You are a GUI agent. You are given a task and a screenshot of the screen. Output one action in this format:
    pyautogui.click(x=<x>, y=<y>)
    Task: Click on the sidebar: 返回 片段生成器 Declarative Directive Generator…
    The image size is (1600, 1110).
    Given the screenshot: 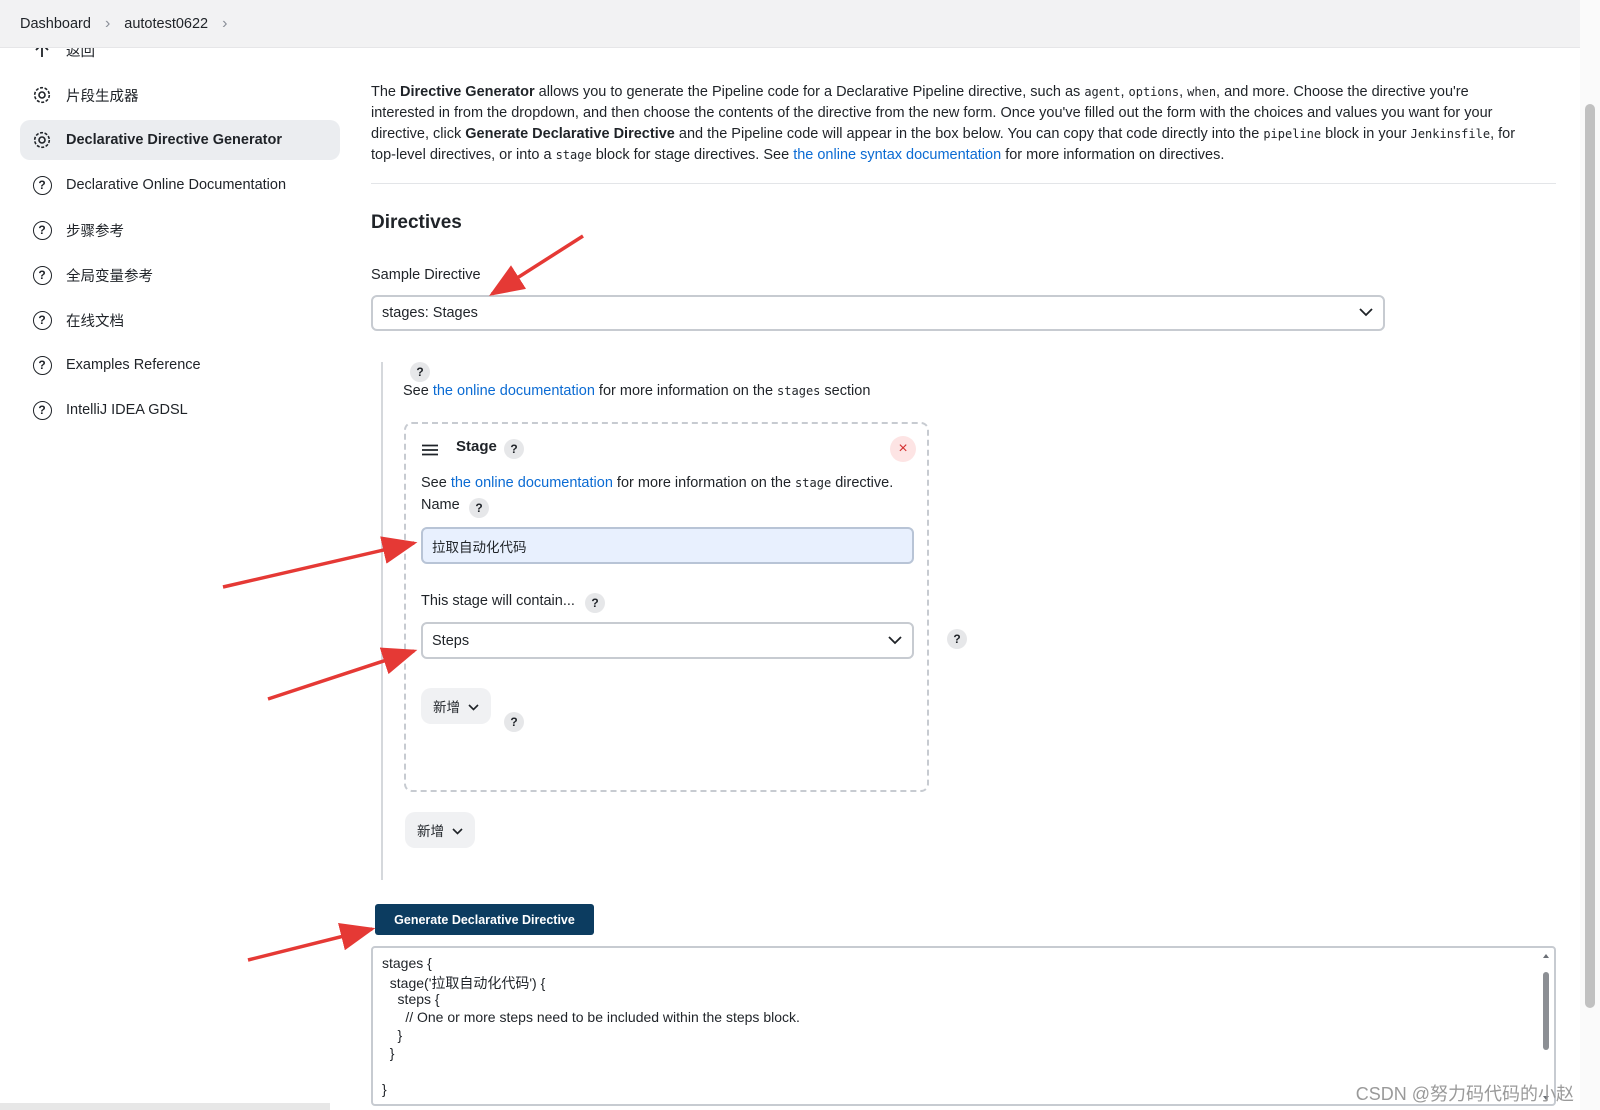 What is the action you would take?
    pyautogui.click(x=180, y=232)
    